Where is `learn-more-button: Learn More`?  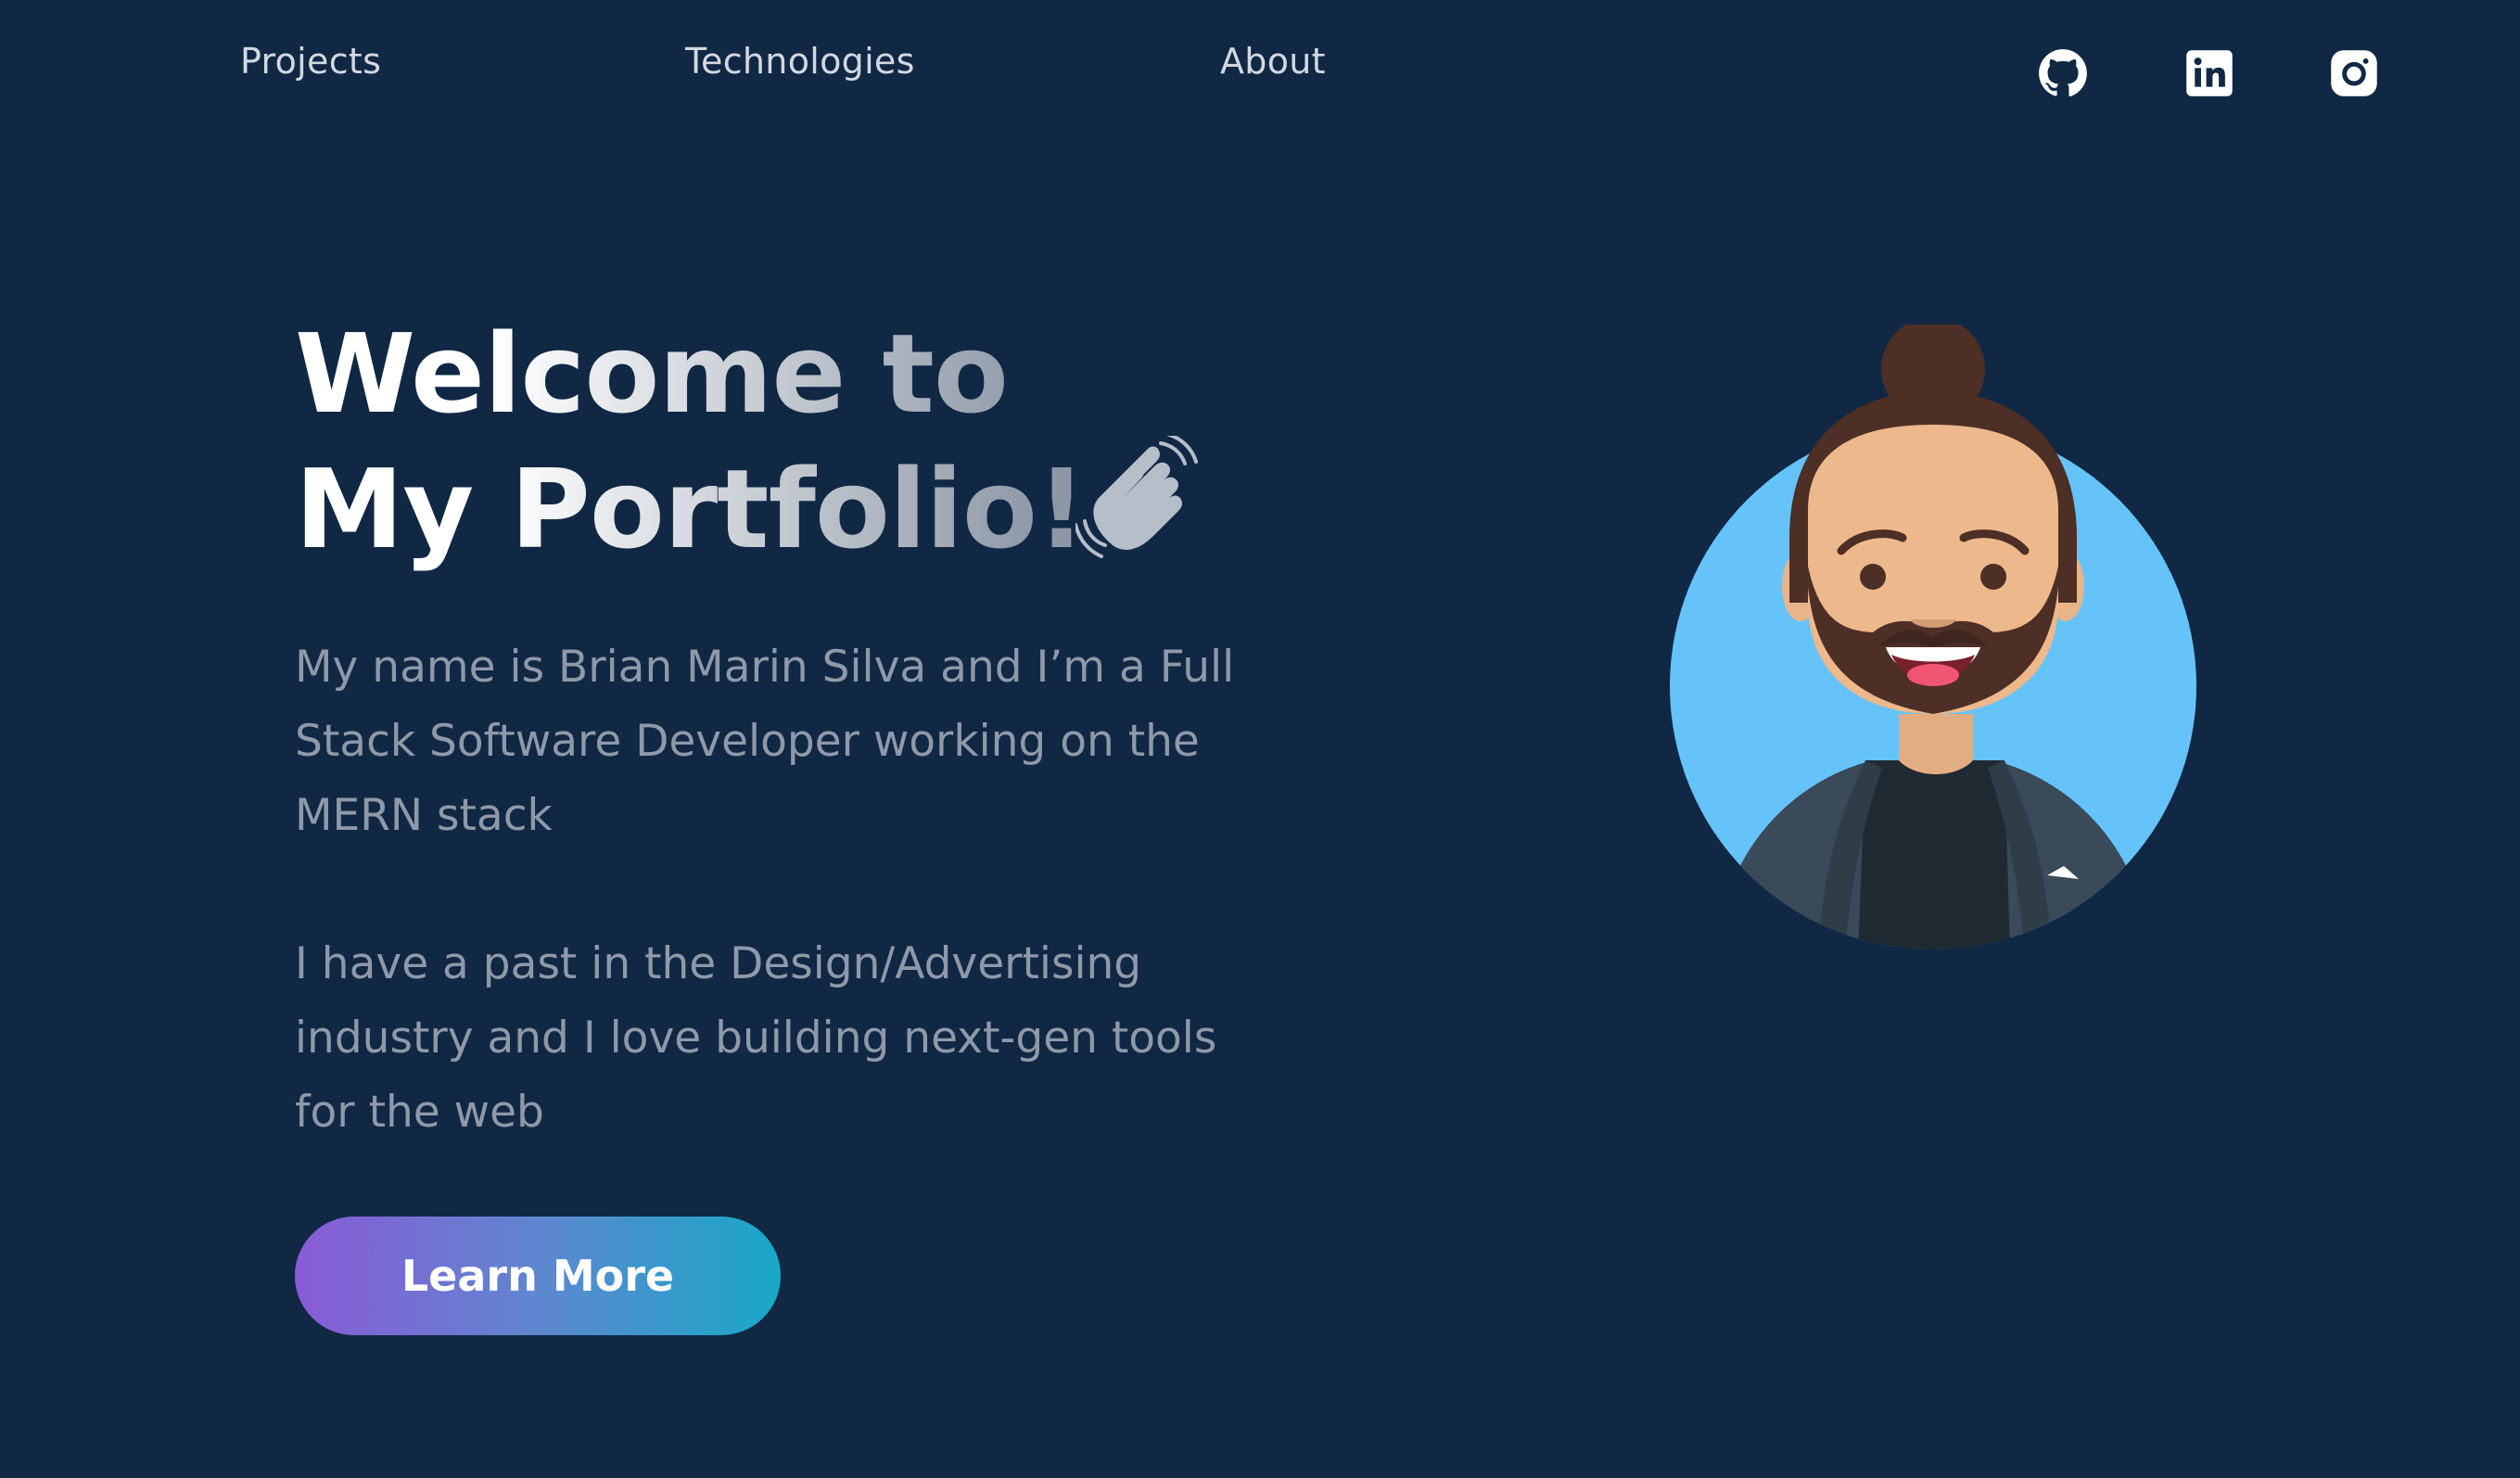 learn-more-button: Learn More is located at coordinates (538, 1276).